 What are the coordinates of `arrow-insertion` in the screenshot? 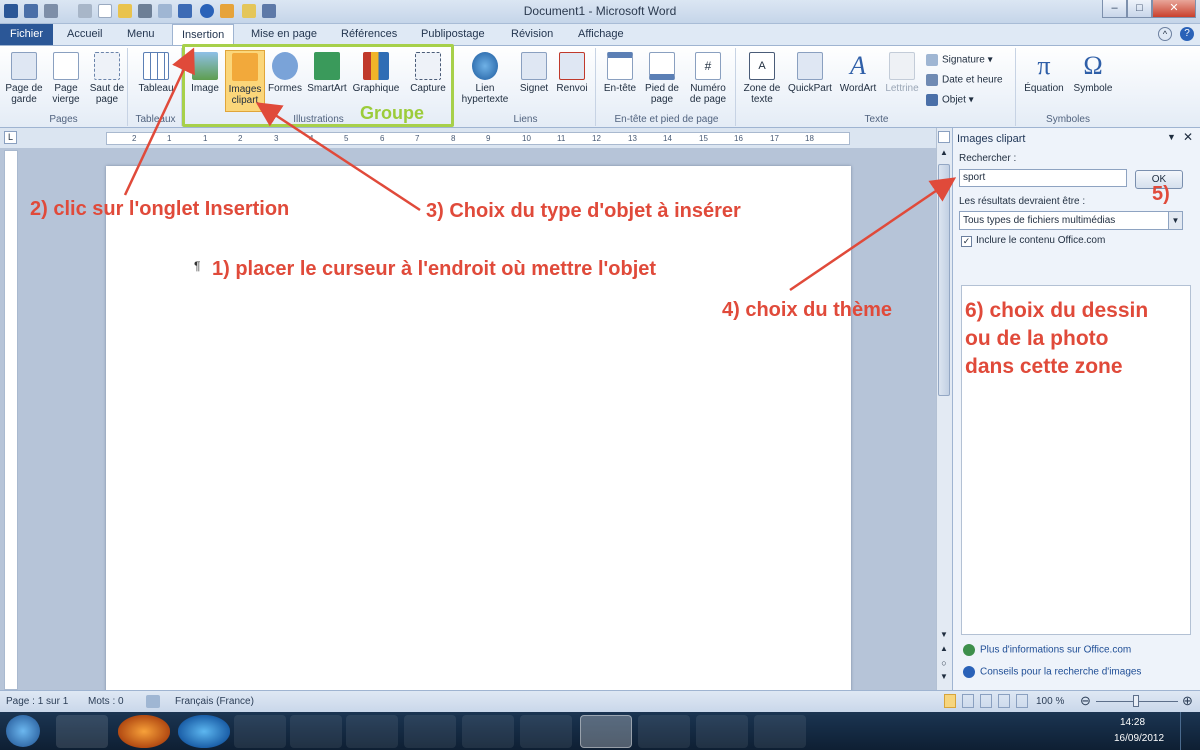 It's located at (159, 121).